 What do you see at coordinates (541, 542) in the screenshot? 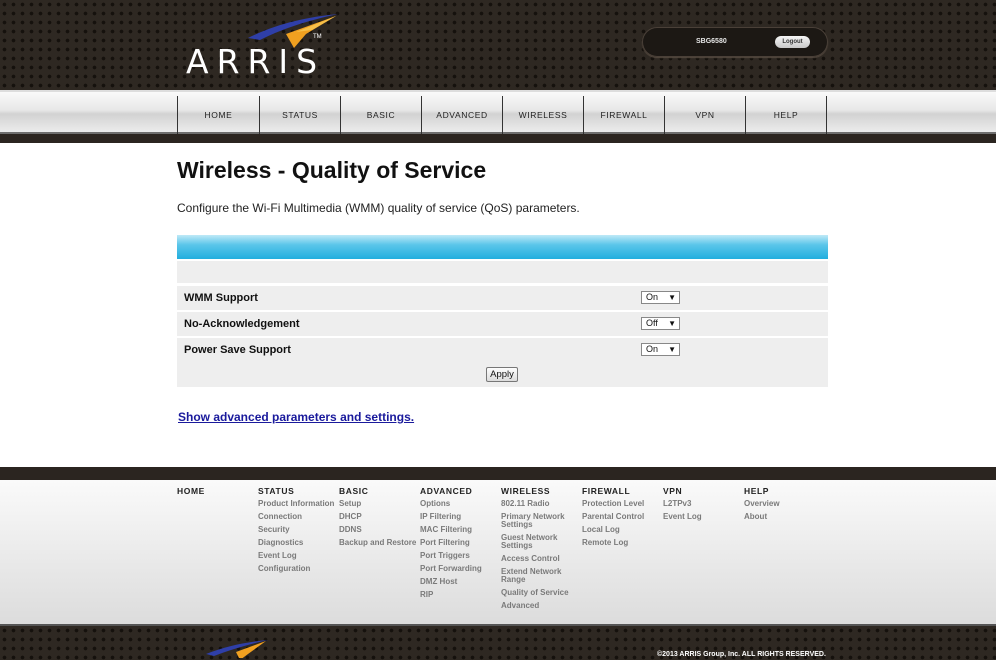
I see `sitemap-link: Guest Network Settings` at bounding box center [541, 542].